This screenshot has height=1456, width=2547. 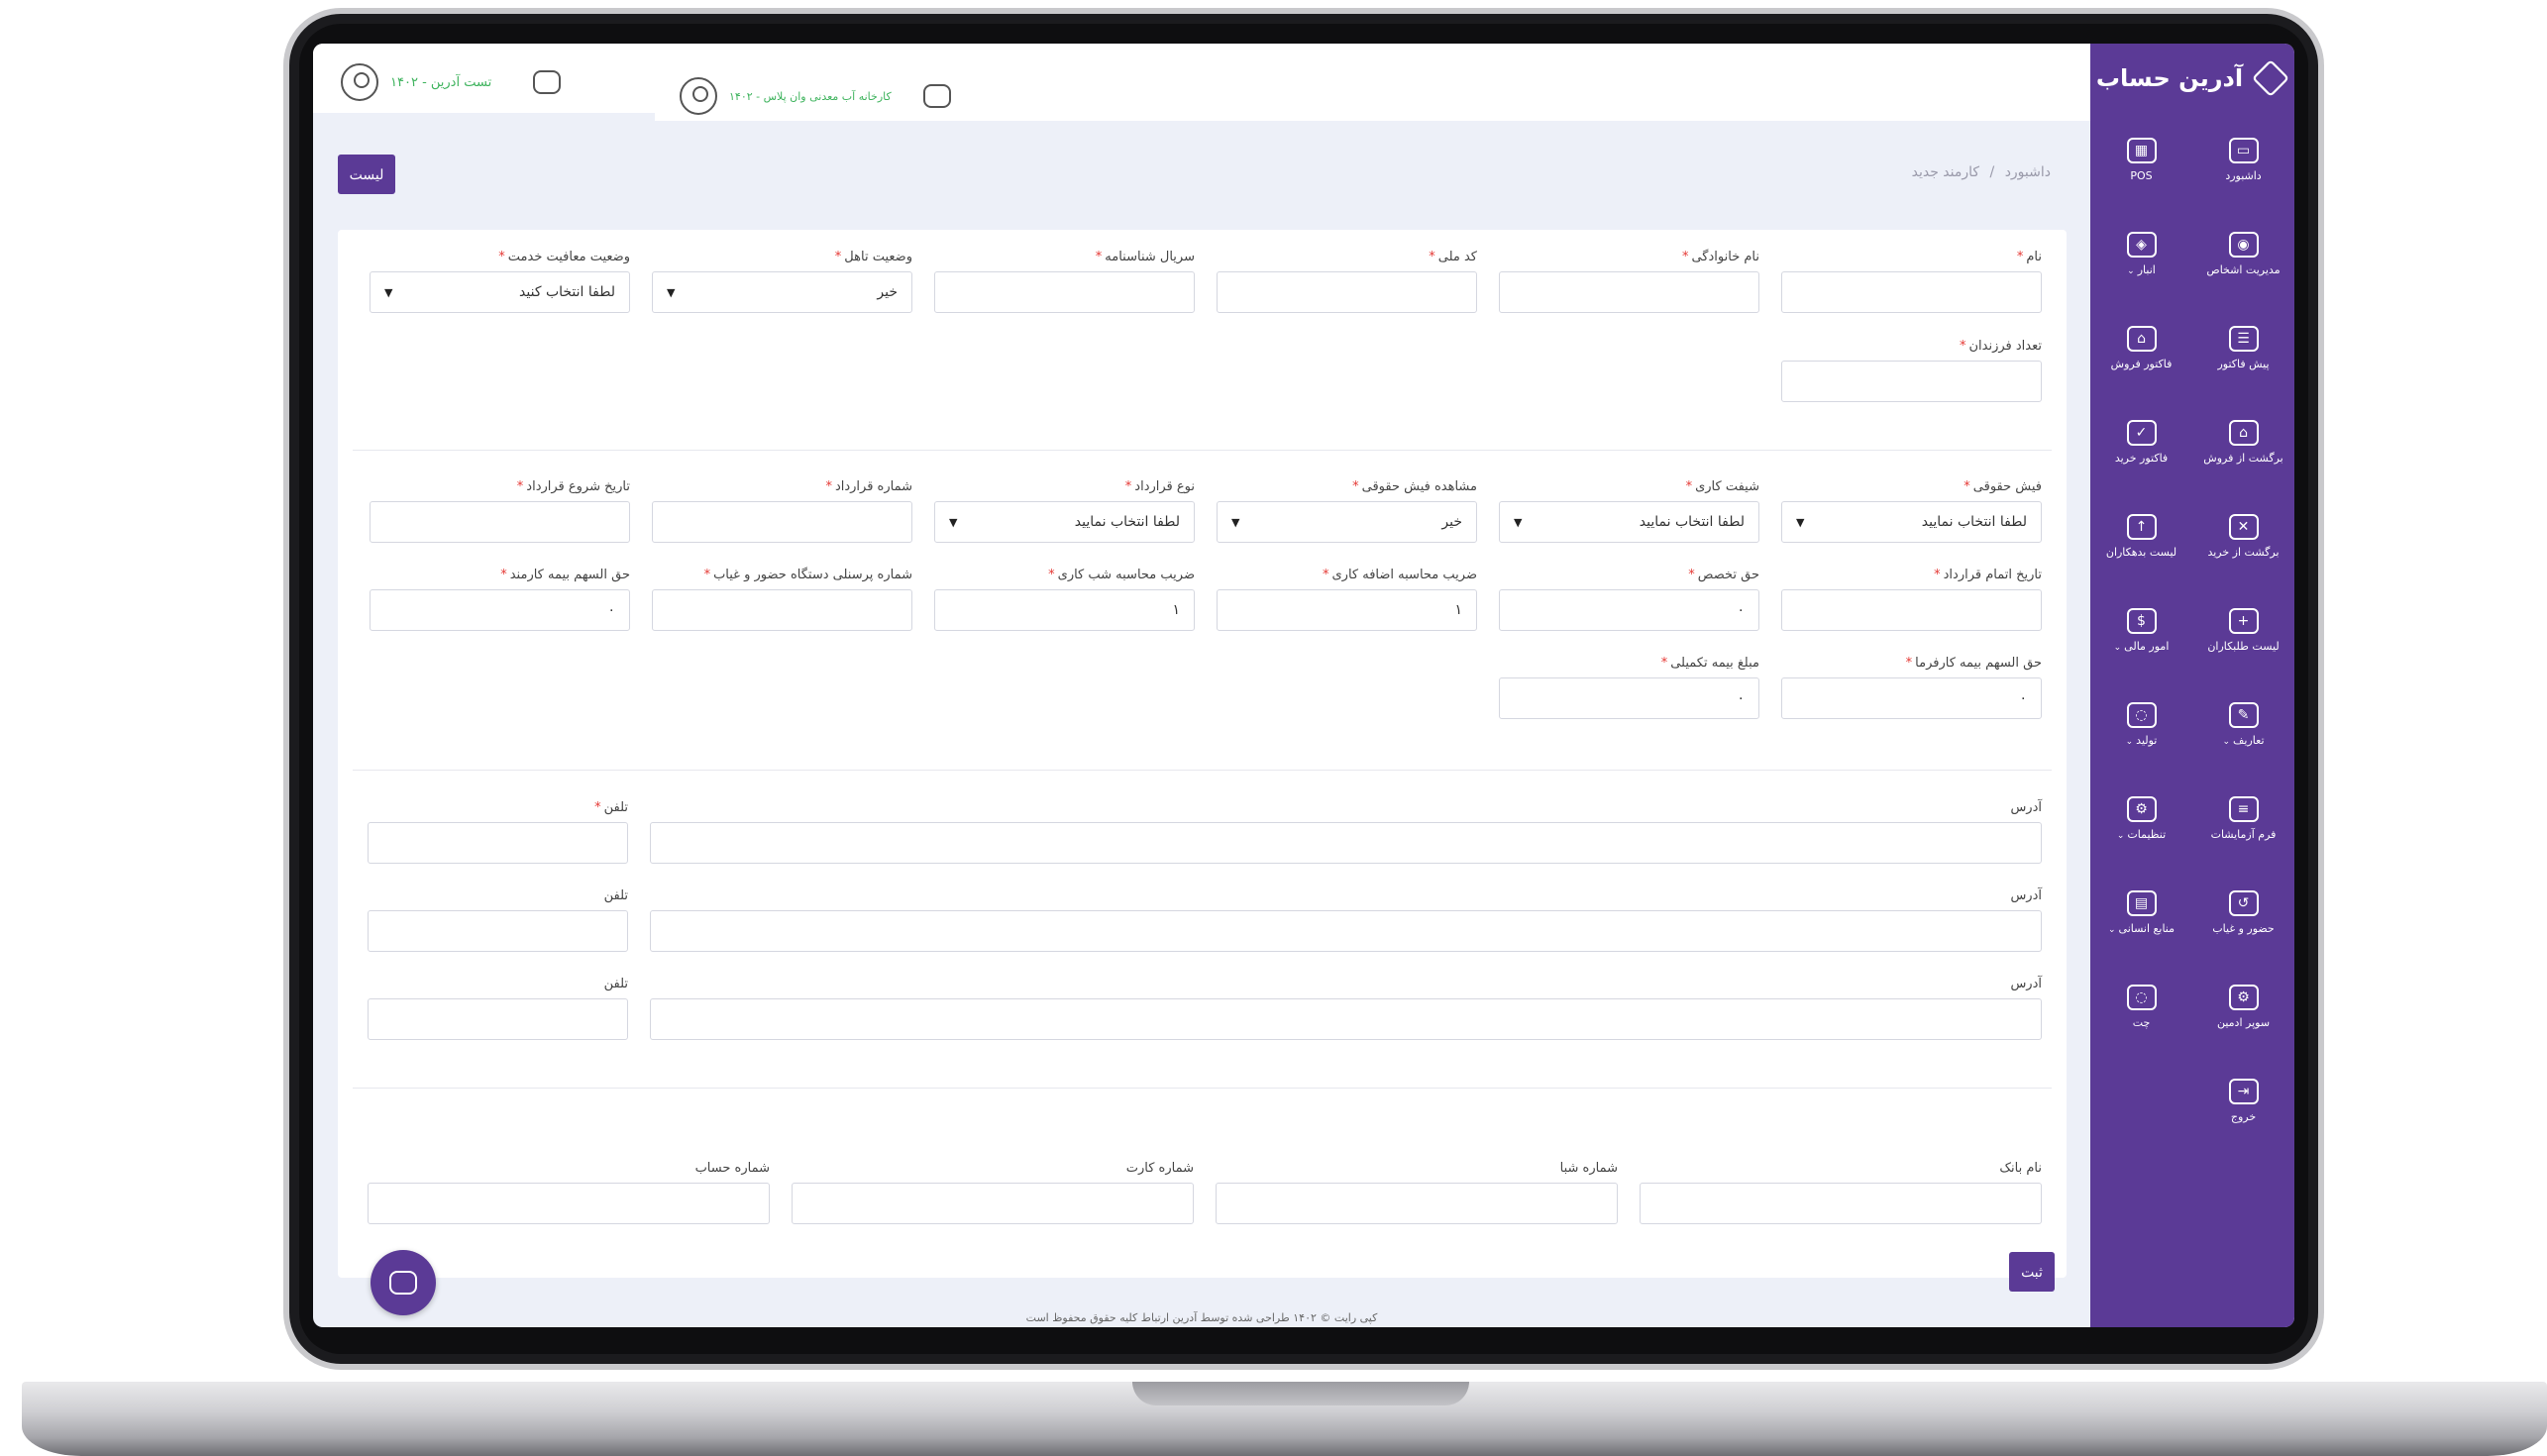 I want to click on form-field: ضریب محاسبه شب کاری* ۱, so click(x=1064, y=599).